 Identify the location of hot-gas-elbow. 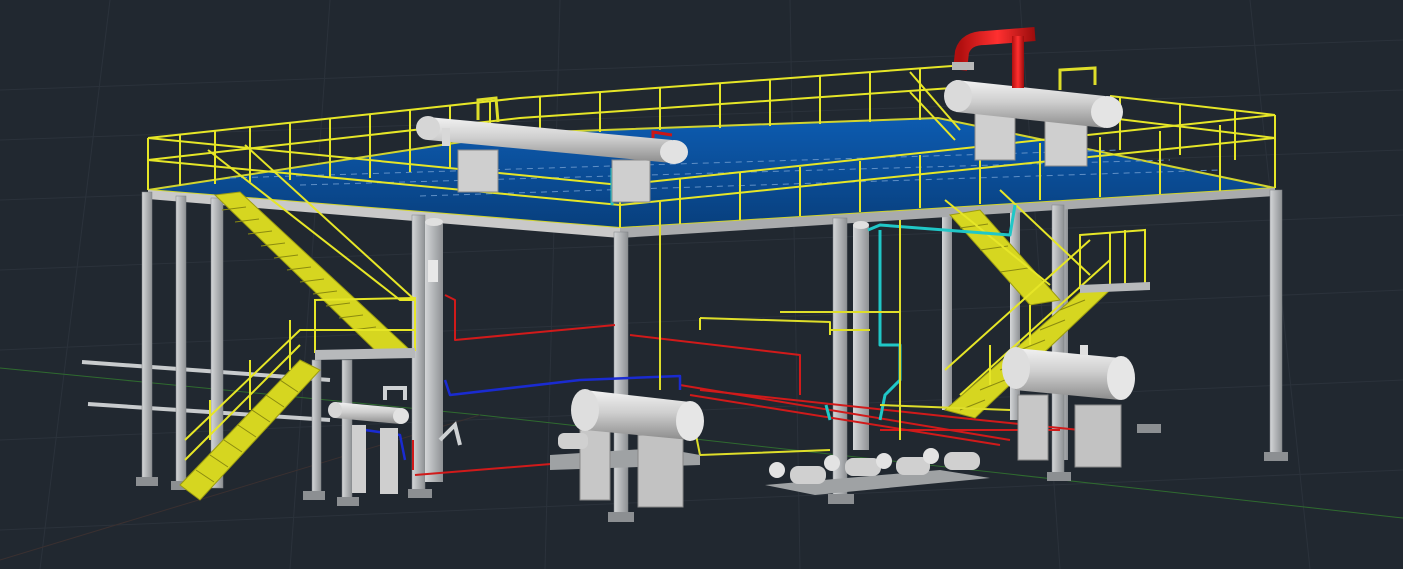
(994, 57).